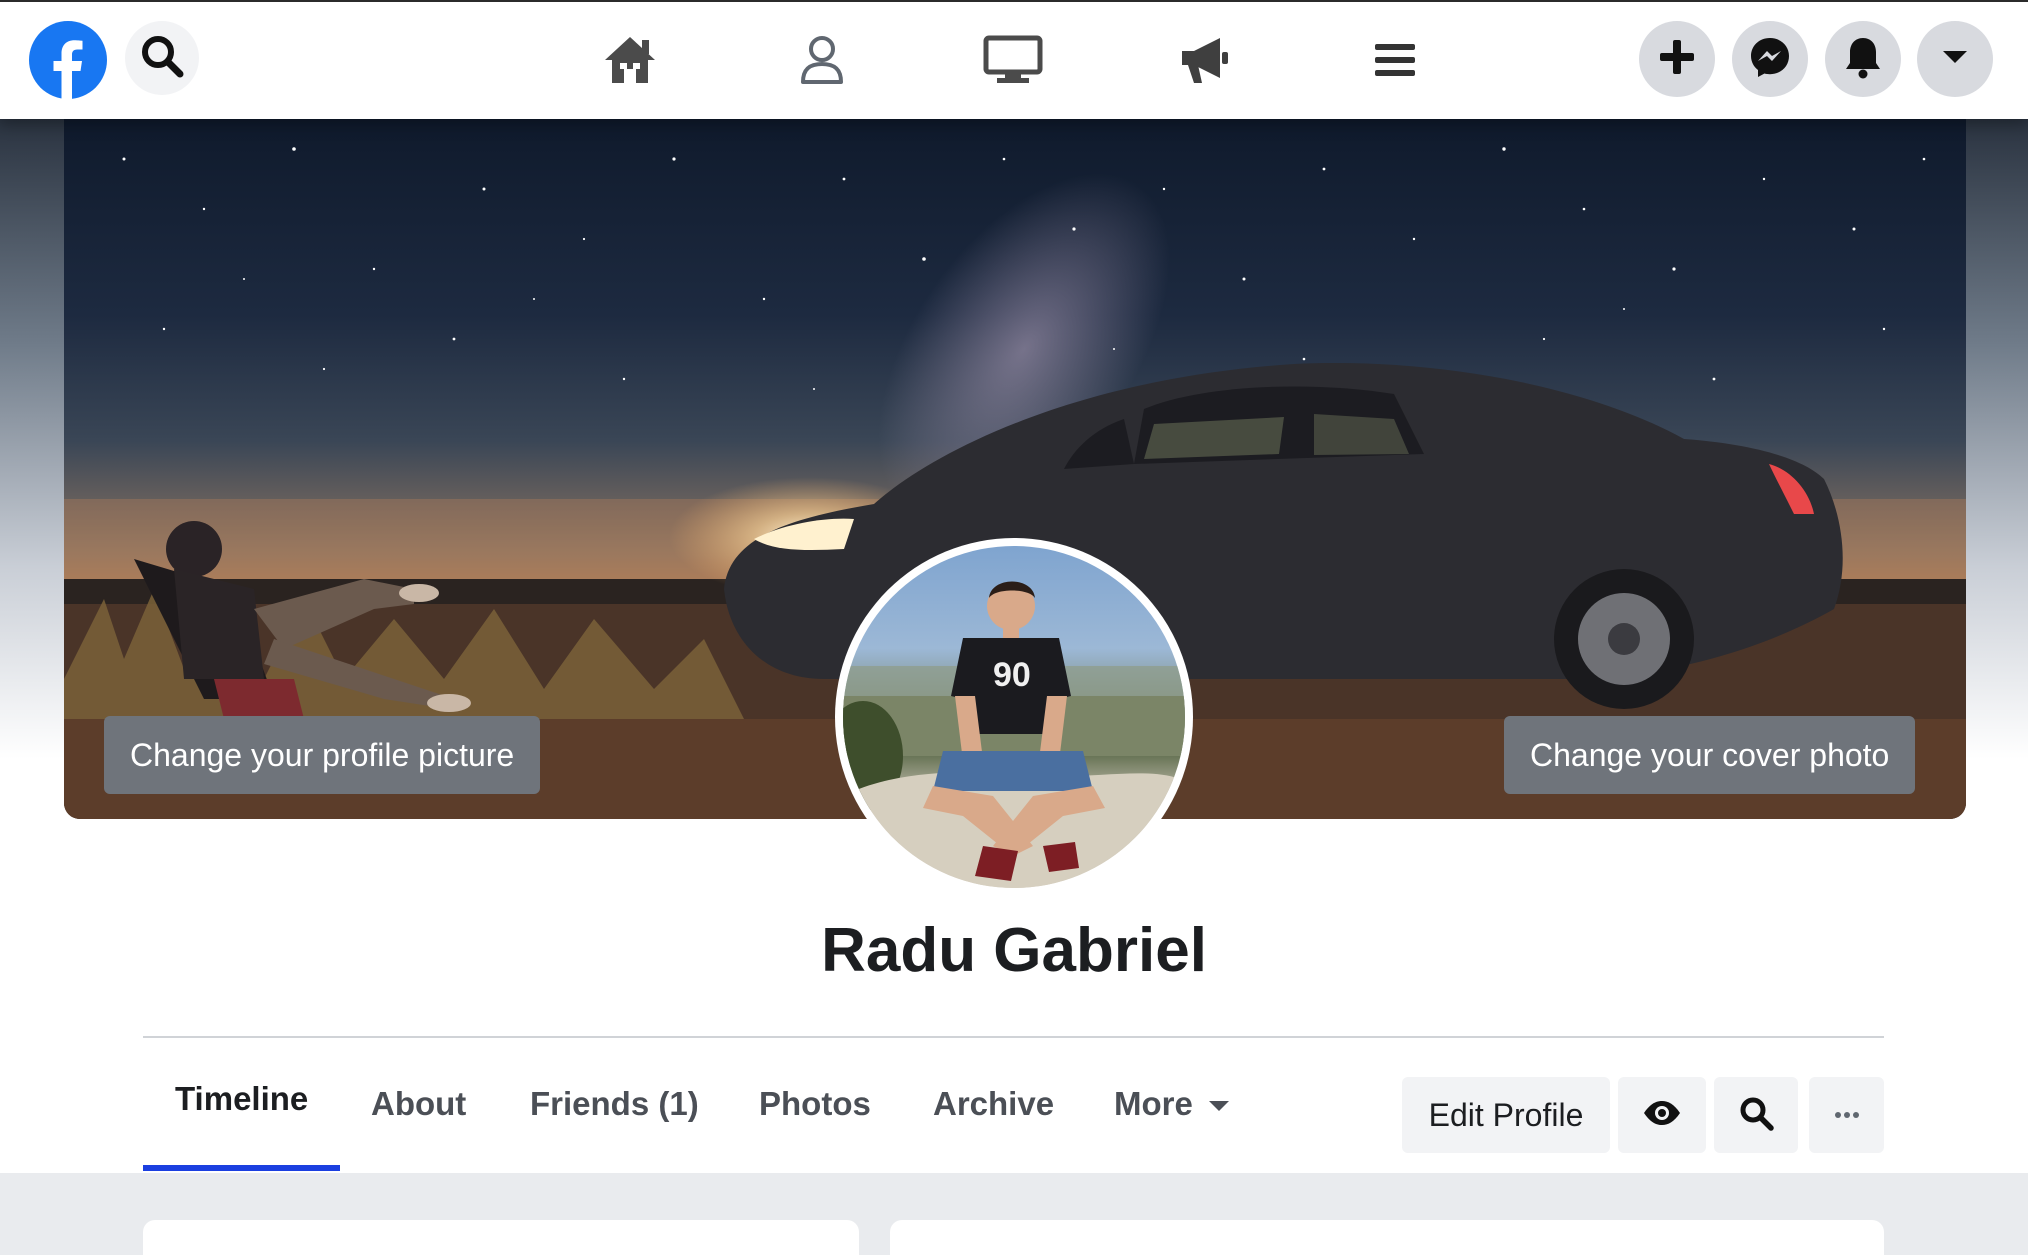 The width and height of the screenshot is (2028, 1255). What do you see at coordinates (68, 60) in the screenshot?
I see `facebook-logo-icon` at bounding box center [68, 60].